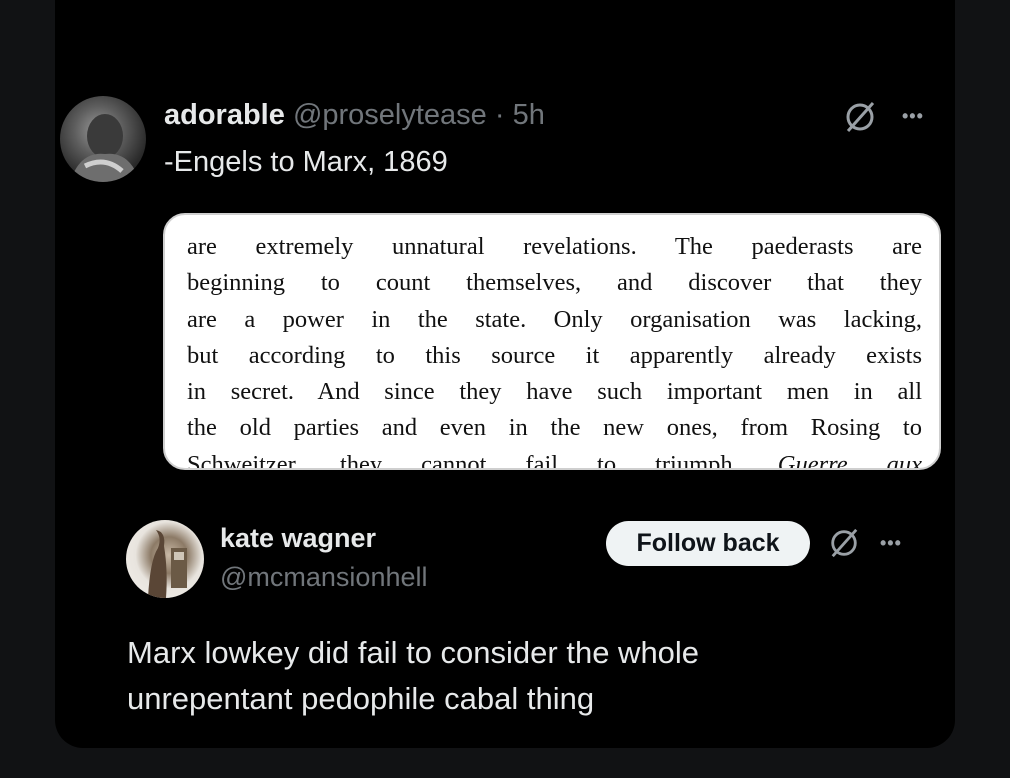 The width and height of the screenshot is (1010, 778). I want to click on display-name: adorable, so click(224, 115).